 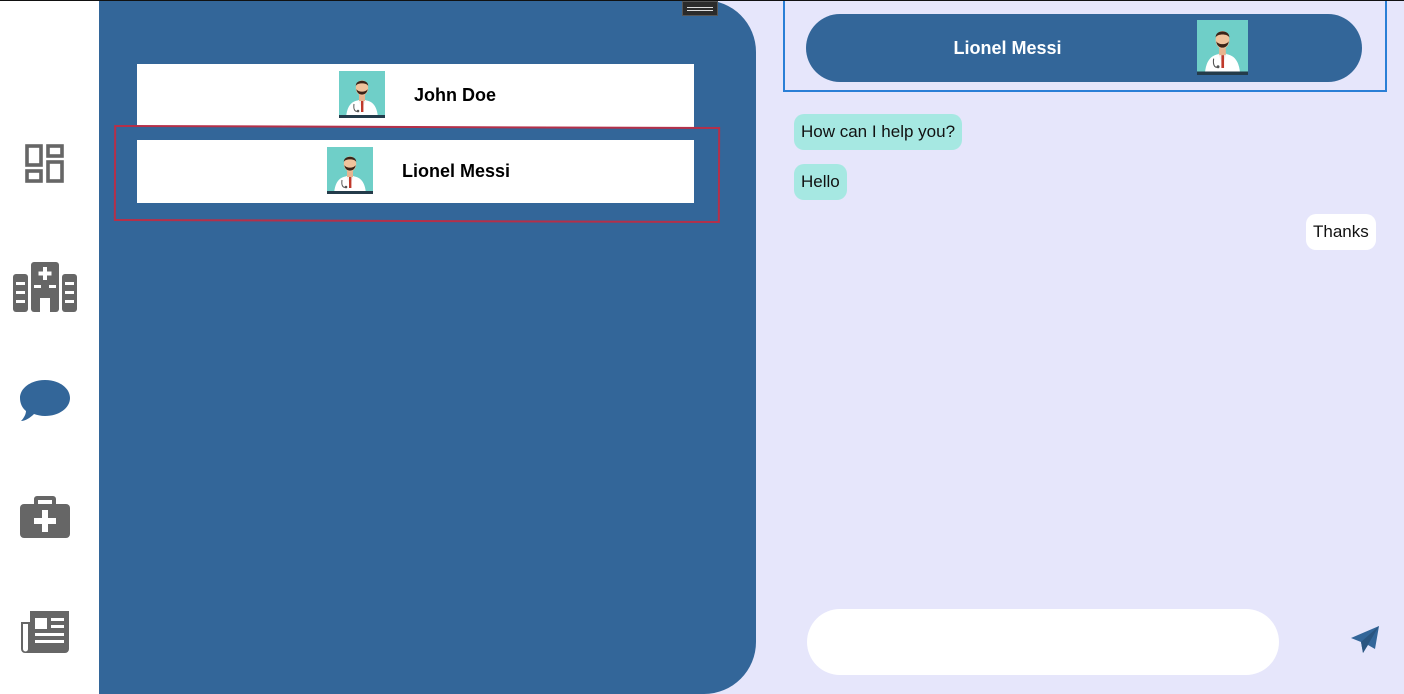 What do you see at coordinates (1084, 48) in the screenshot?
I see `chat-header: Lionel Messi` at bounding box center [1084, 48].